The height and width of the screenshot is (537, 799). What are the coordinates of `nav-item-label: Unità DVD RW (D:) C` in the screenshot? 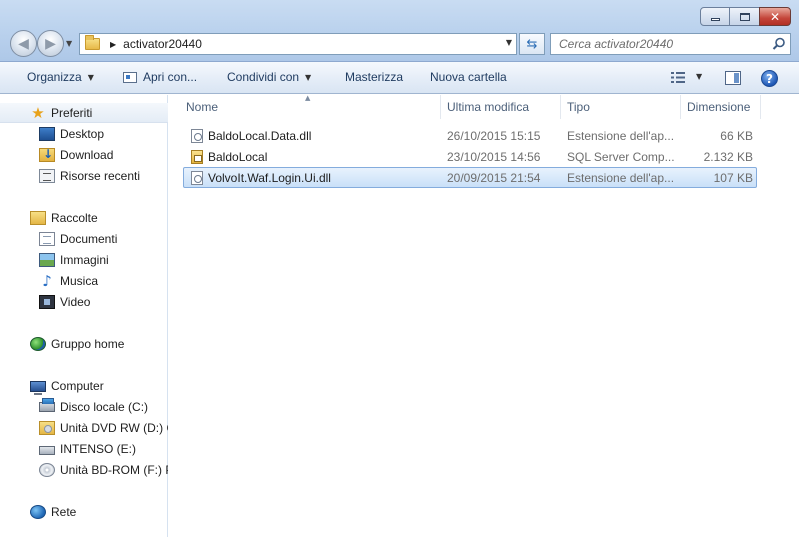 It's located at (114, 428).